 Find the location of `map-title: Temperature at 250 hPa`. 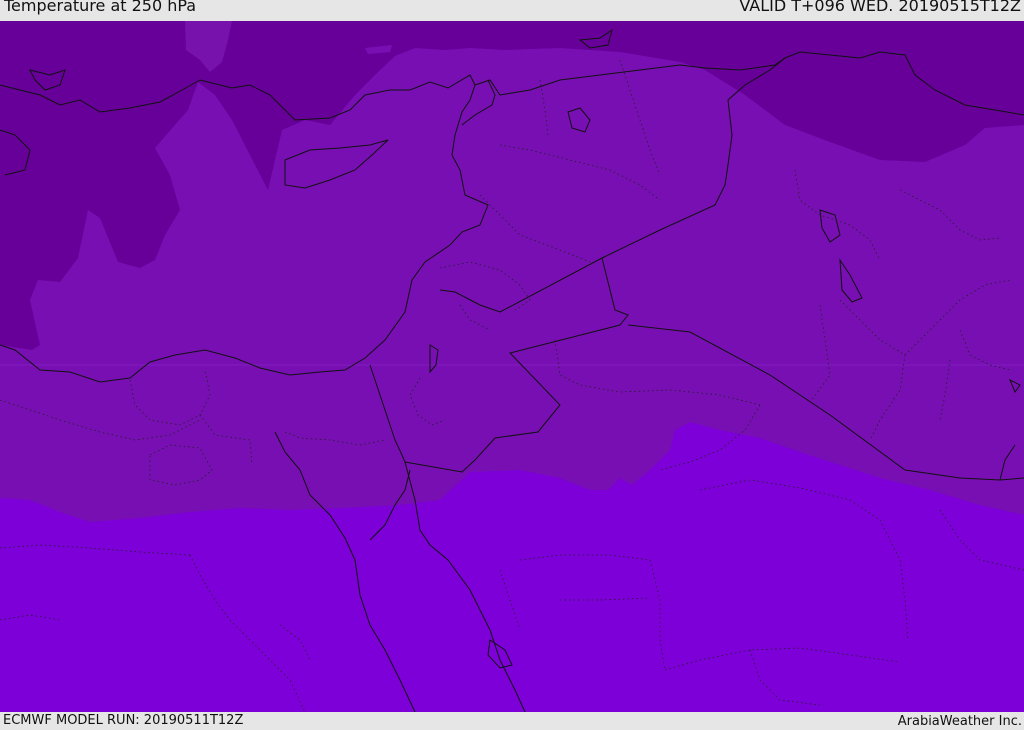

map-title: Temperature at 250 hPa is located at coordinates (100, 7).